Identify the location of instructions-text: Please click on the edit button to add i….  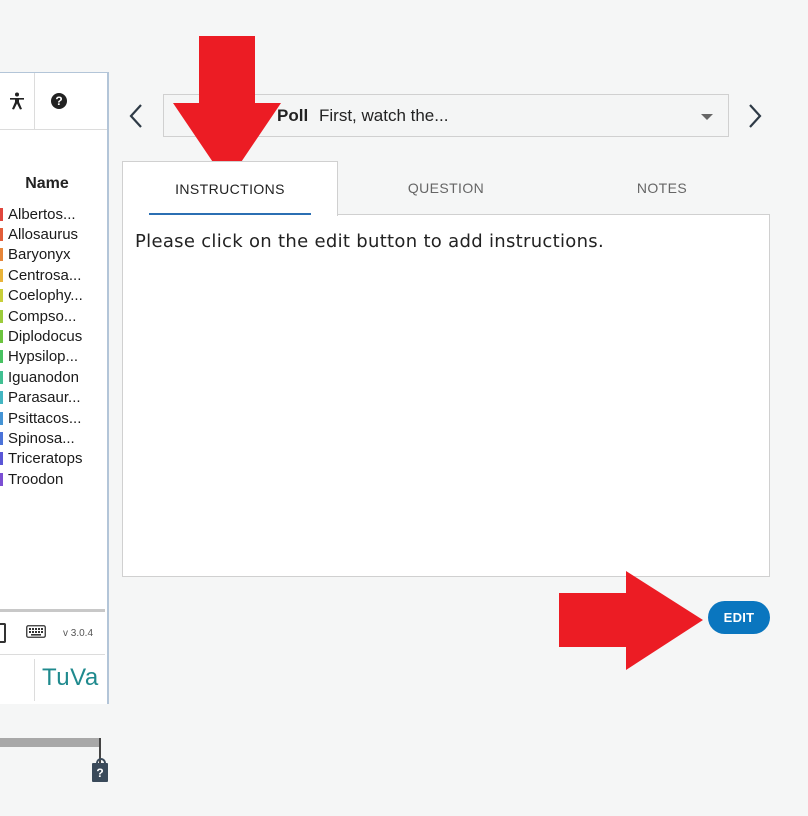
(369, 241).